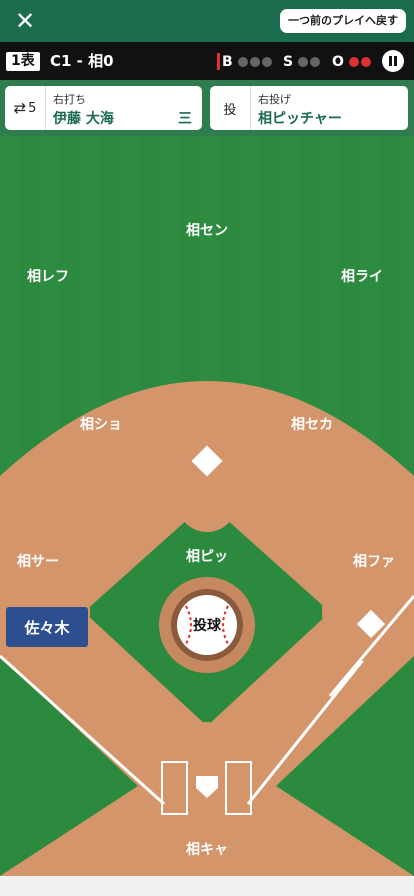 Image resolution: width=414 pixels, height=896 pixels. Describe the element at coordinates (103, 108) in the screenshot. I see `batter-card: ⇄ 5 右打ち 伊藤 大海 三` at that location.